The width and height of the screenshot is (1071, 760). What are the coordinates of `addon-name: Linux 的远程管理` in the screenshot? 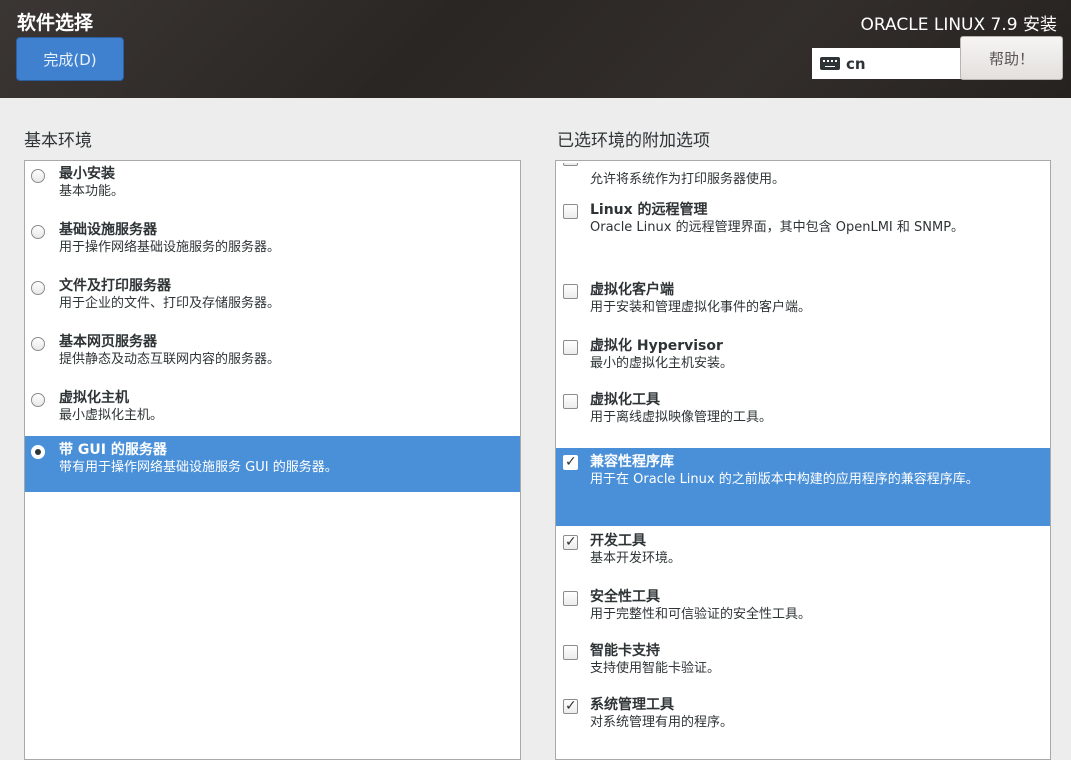 It's located at (649, 210).